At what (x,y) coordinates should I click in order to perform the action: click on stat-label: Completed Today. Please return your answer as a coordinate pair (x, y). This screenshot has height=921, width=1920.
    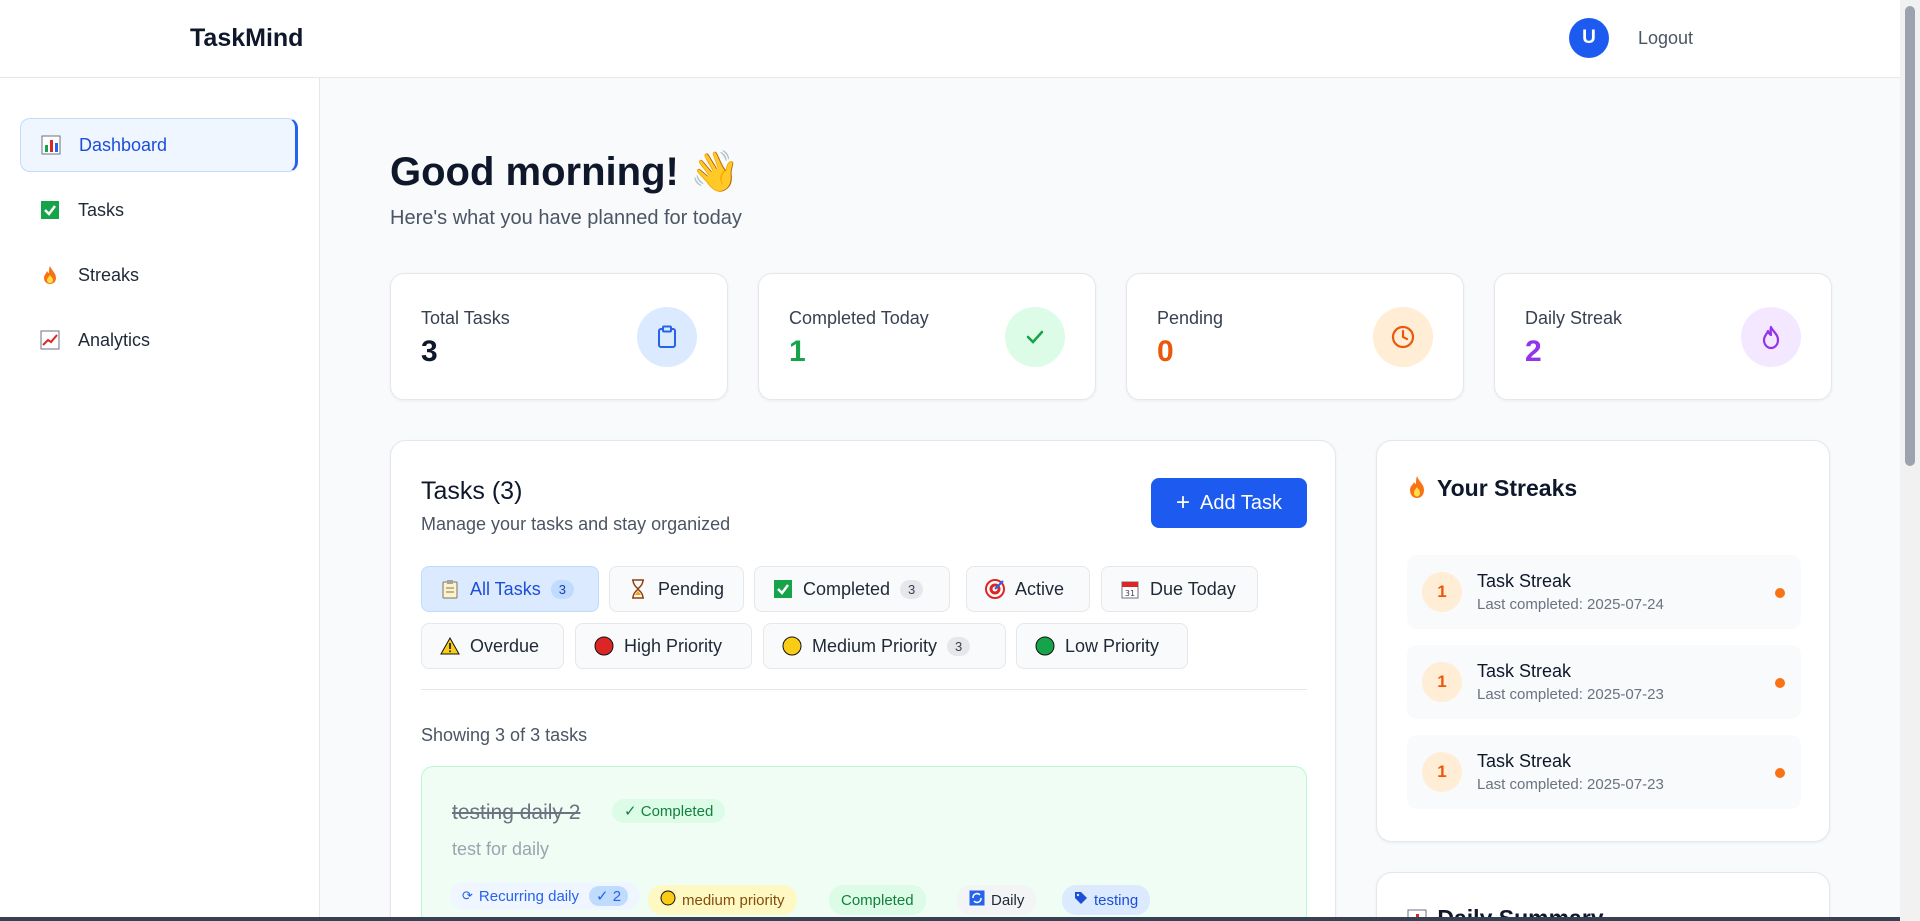
    Looking at the image, I should click on (859, 318).